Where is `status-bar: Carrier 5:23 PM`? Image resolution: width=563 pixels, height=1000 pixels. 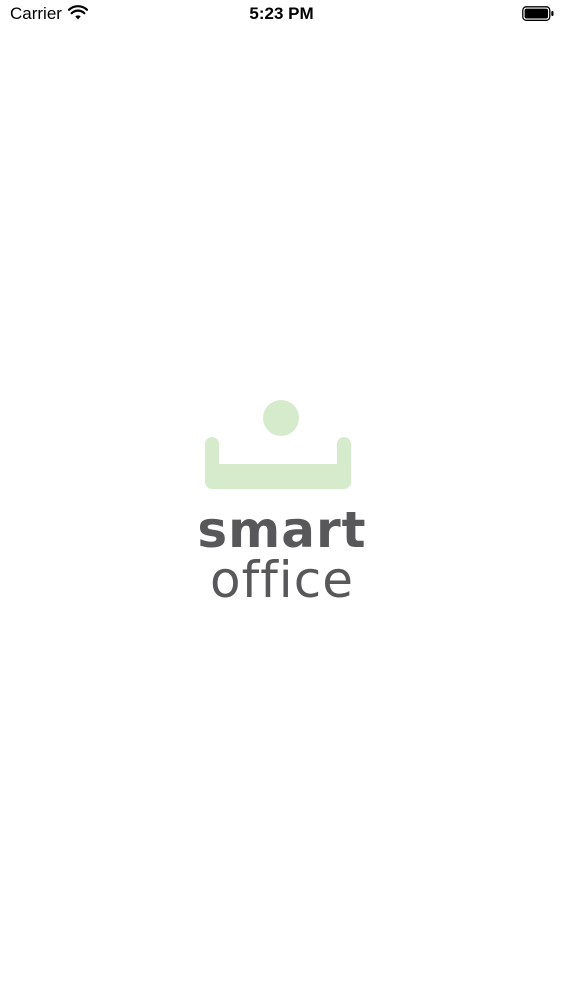 status-bar: Carrier 5:23 PM is located at coordinates (281, 15).